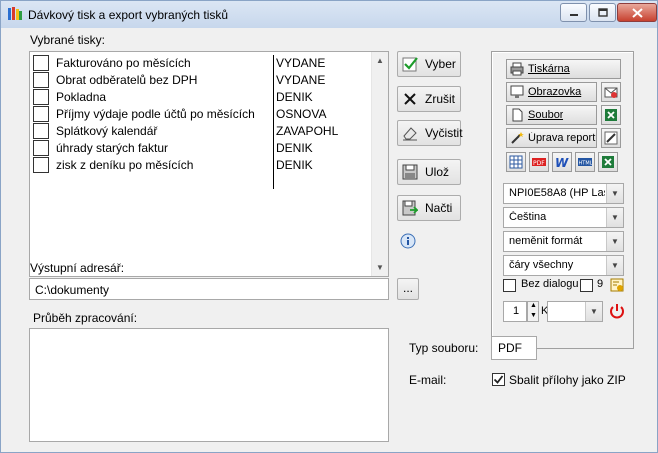 This screenshot has height=453, width=658. I want to click on copies-spinner-value: 1, so click(516, 311).